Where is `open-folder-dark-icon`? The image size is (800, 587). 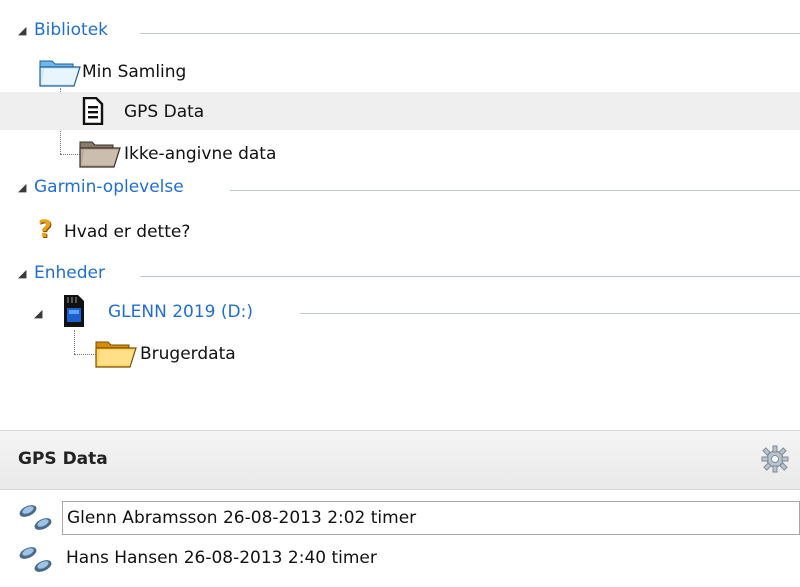
open-folder-dark-icon is located at coordinates (100, 154).